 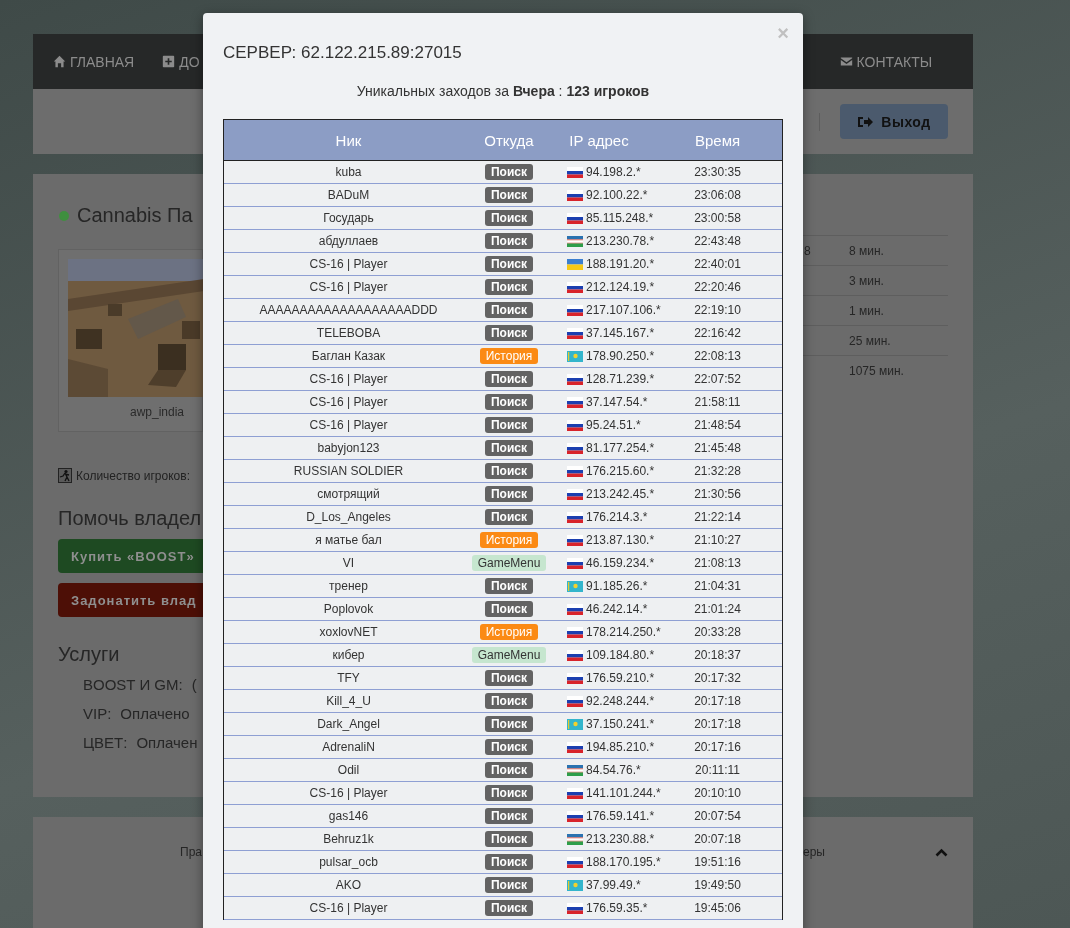 What do you see at coordinates (130, 518) in the screenshot?
I see `help-heading: Помочь владел` at bounding box center [130, 518].